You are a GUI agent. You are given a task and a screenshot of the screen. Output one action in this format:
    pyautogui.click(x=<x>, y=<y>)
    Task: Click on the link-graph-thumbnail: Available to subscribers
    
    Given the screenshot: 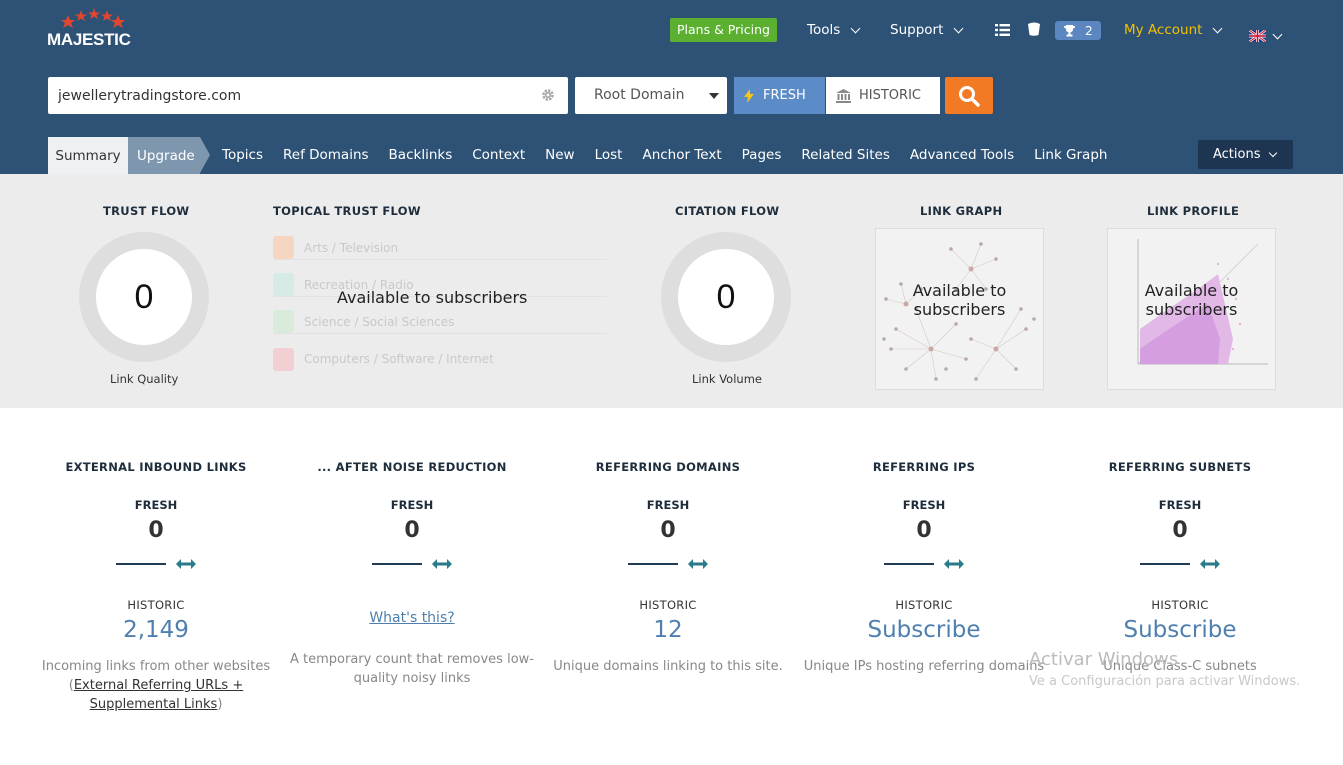 What is the action you would take?
    pyautogui.click(x=959, y=309)
    